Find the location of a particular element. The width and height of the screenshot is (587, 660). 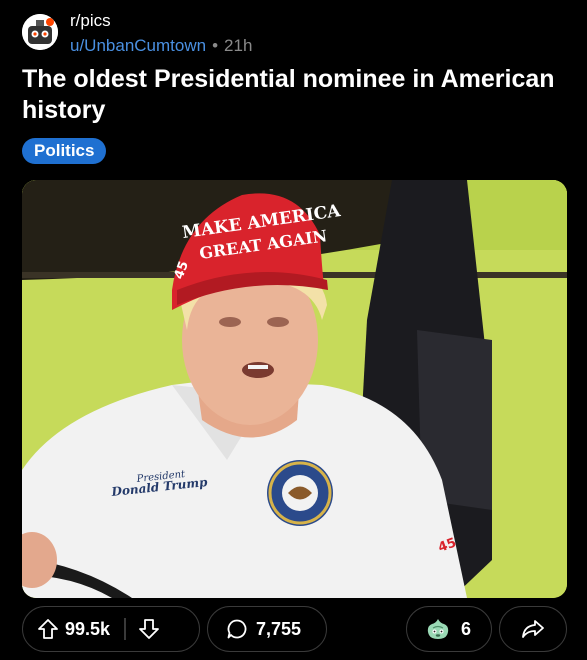

flair-badge: Politics is located at coordinates (64, 151).